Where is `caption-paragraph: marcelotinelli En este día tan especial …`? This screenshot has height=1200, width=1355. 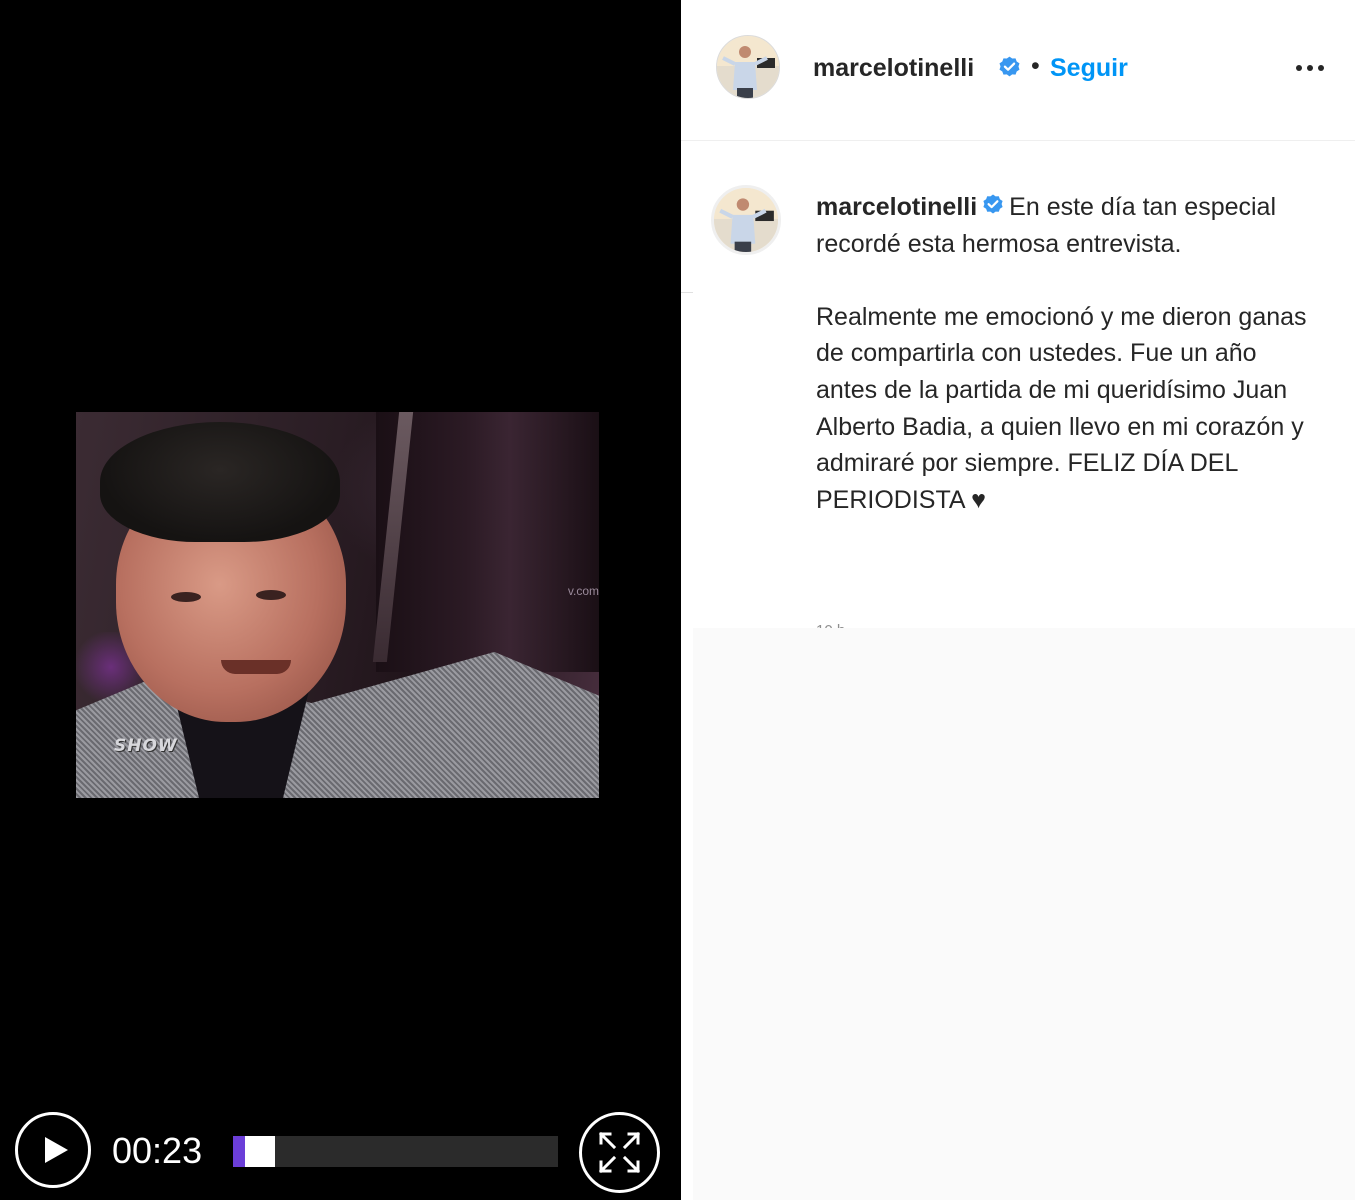 caption-paragraph: marcelotinelli En este día tan especial … is located at coordinates (1066, 225).